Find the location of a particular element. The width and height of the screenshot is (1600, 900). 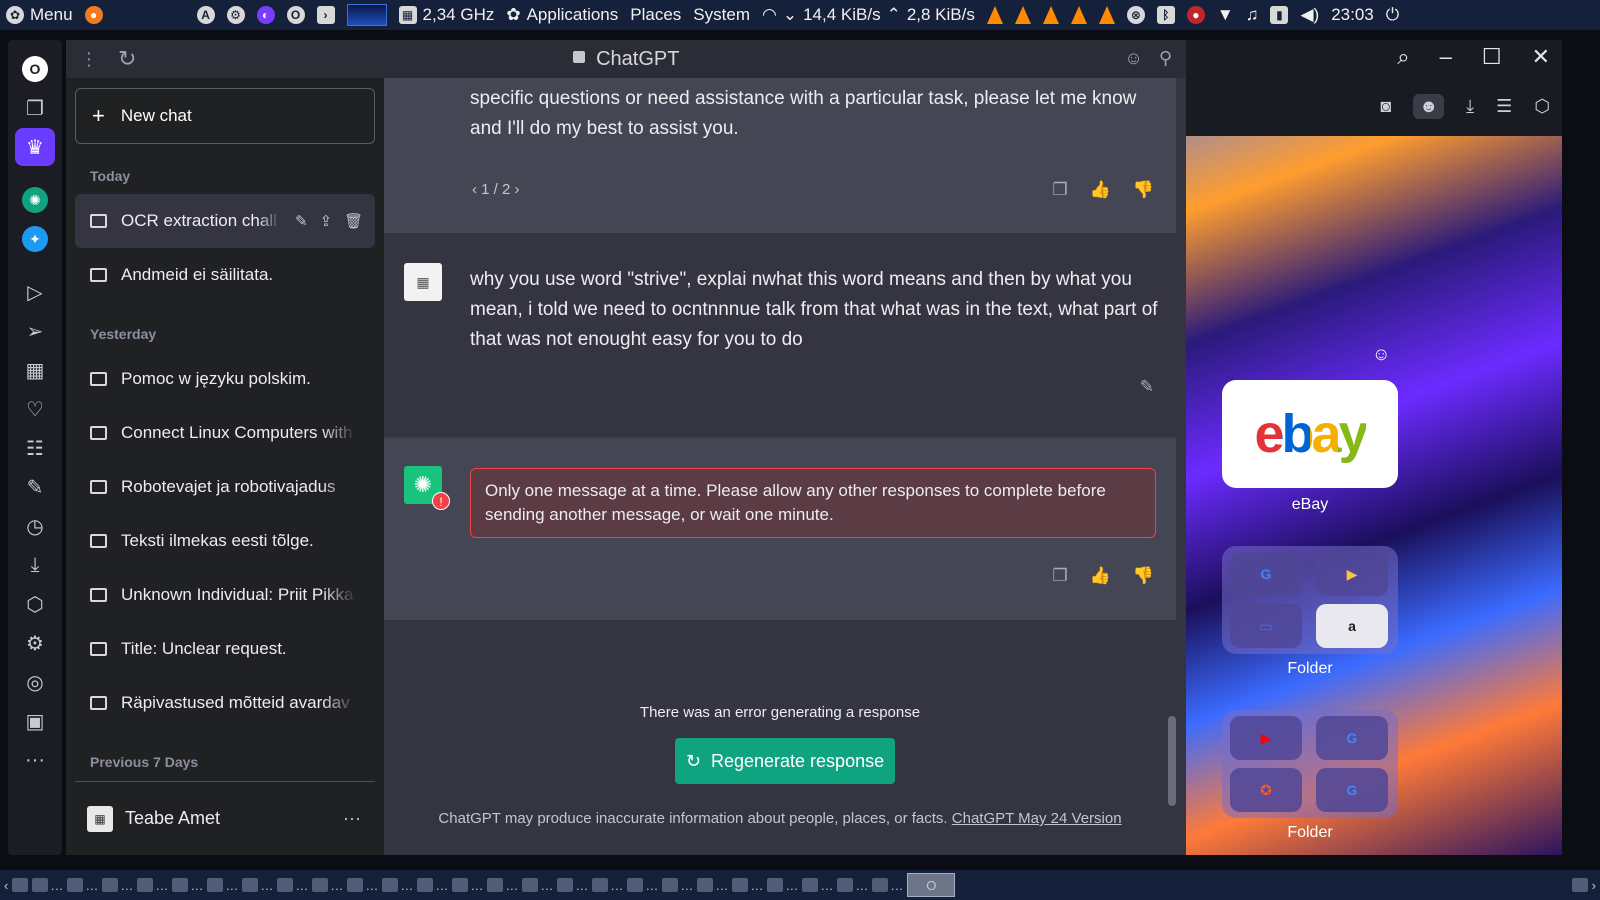

close-icon: ✕ is located at coordinates (1541, 57).